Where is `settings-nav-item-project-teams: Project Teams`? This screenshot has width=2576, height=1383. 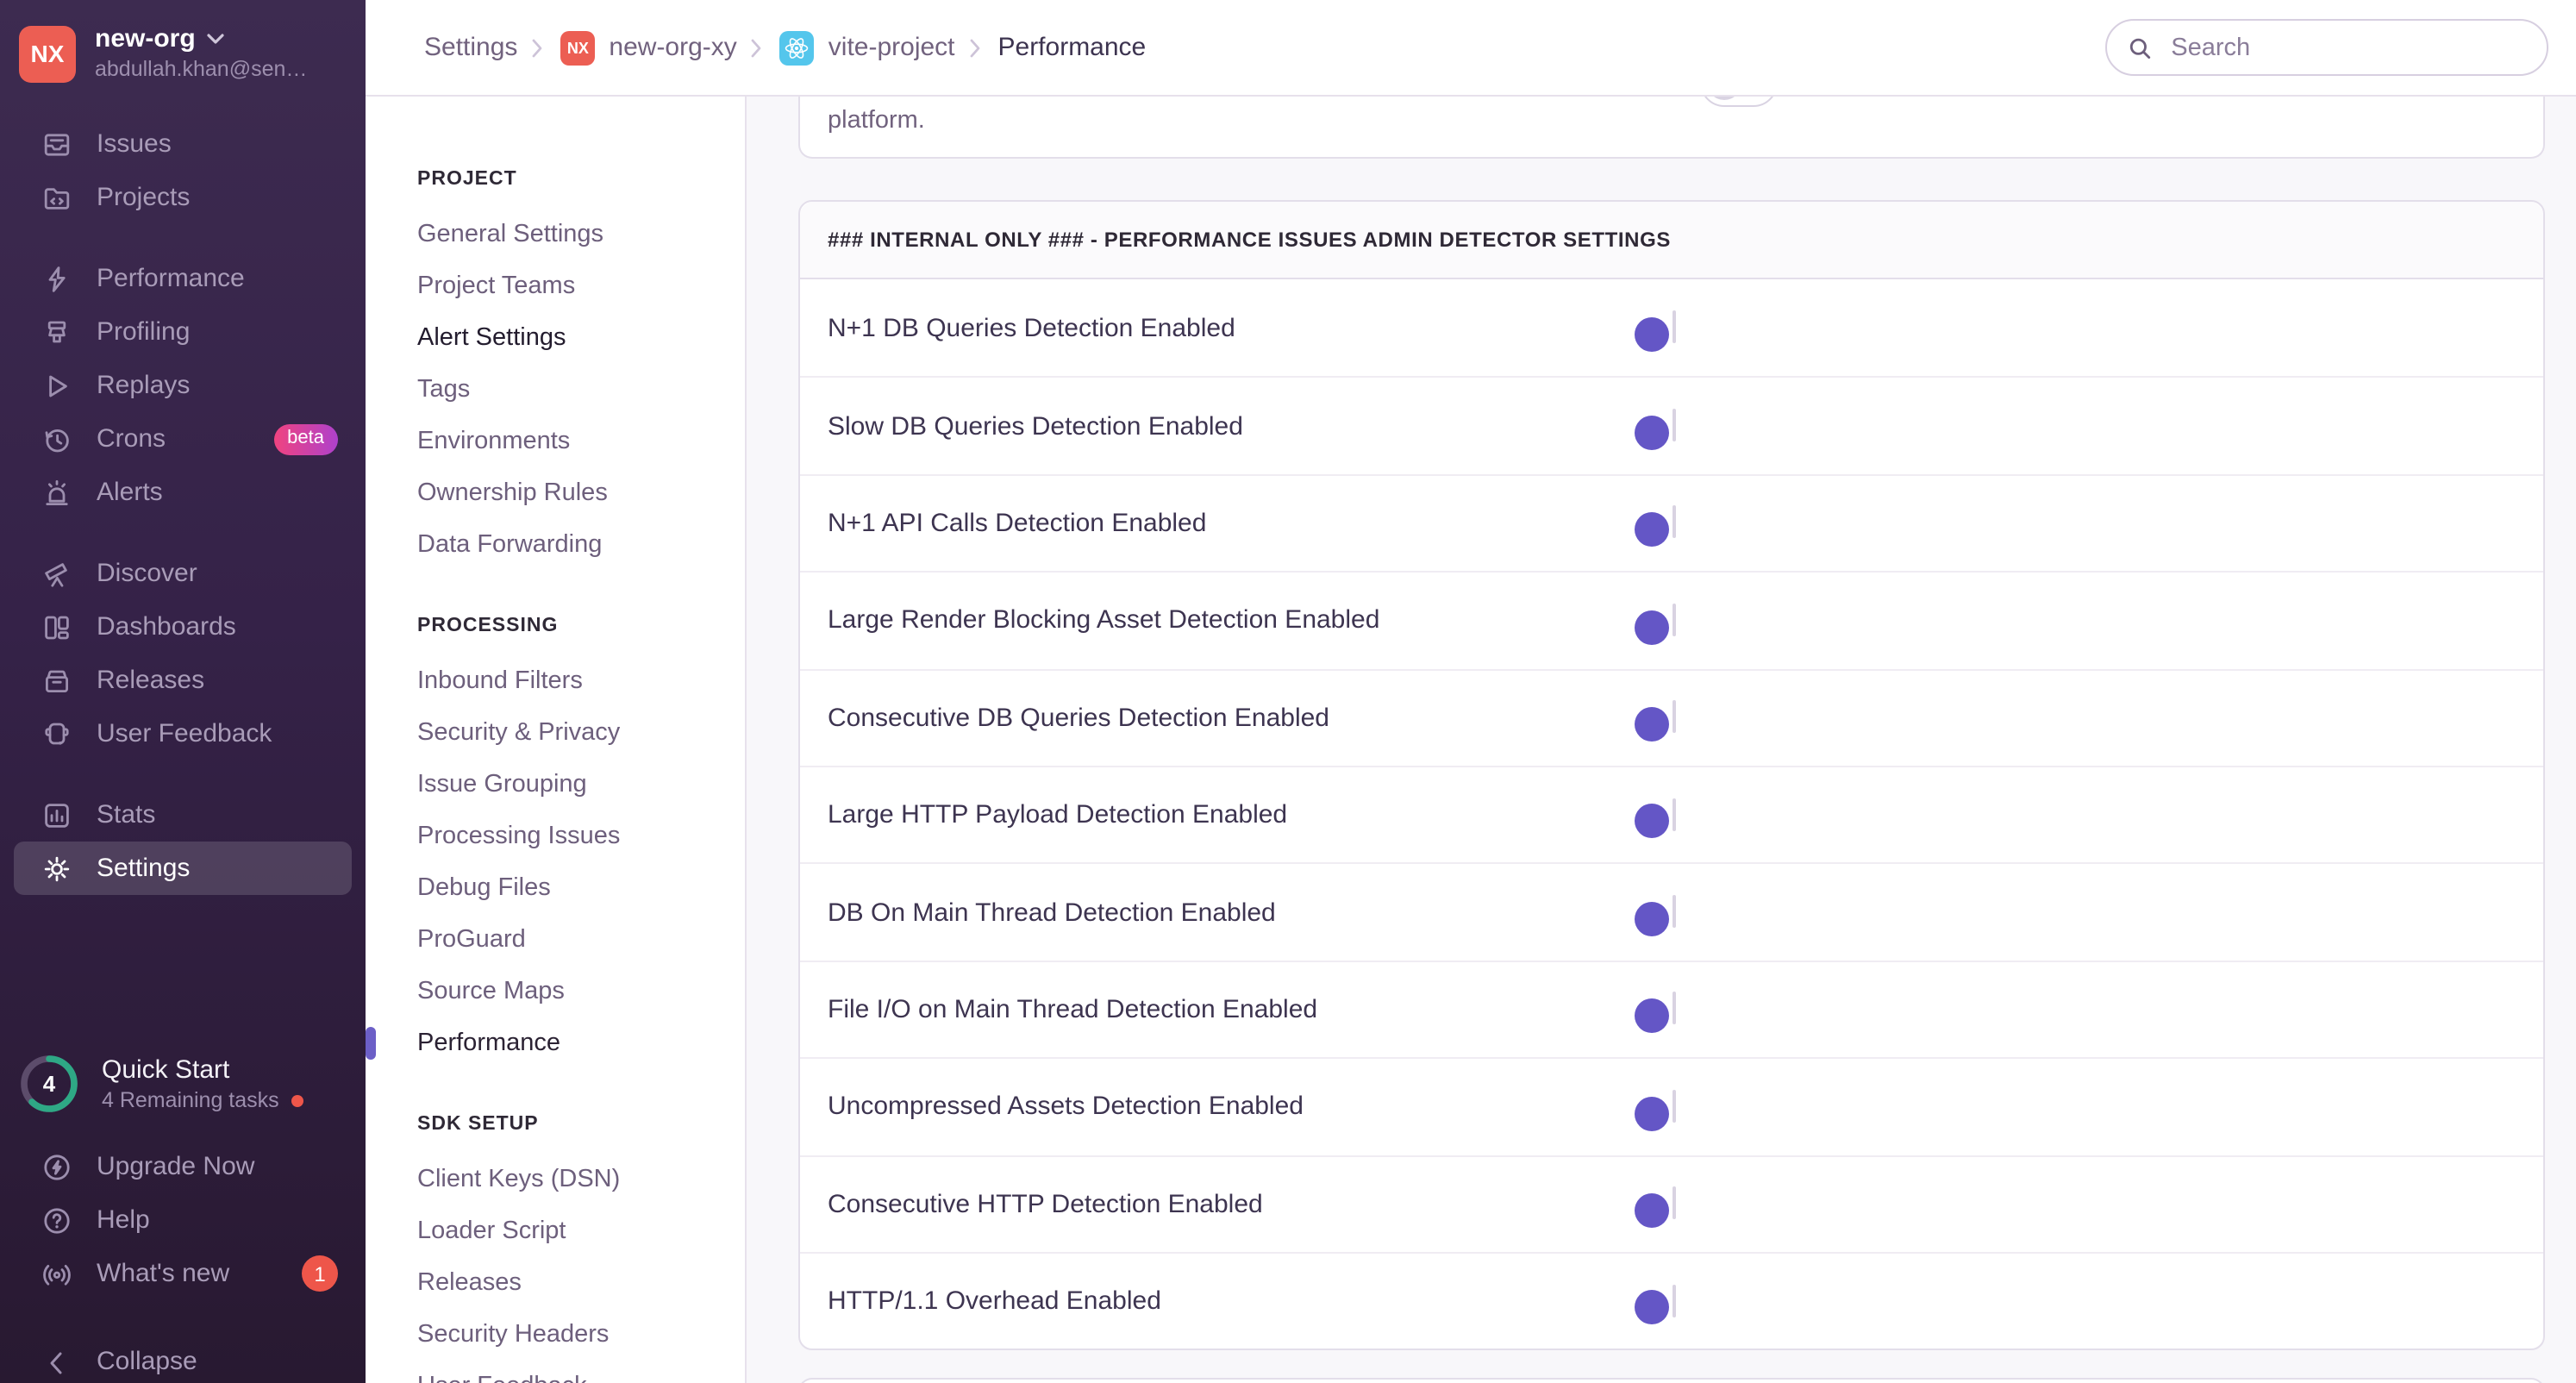
settings-nav-item-project-teams: Project Teams is located at coordinates (581, 286).